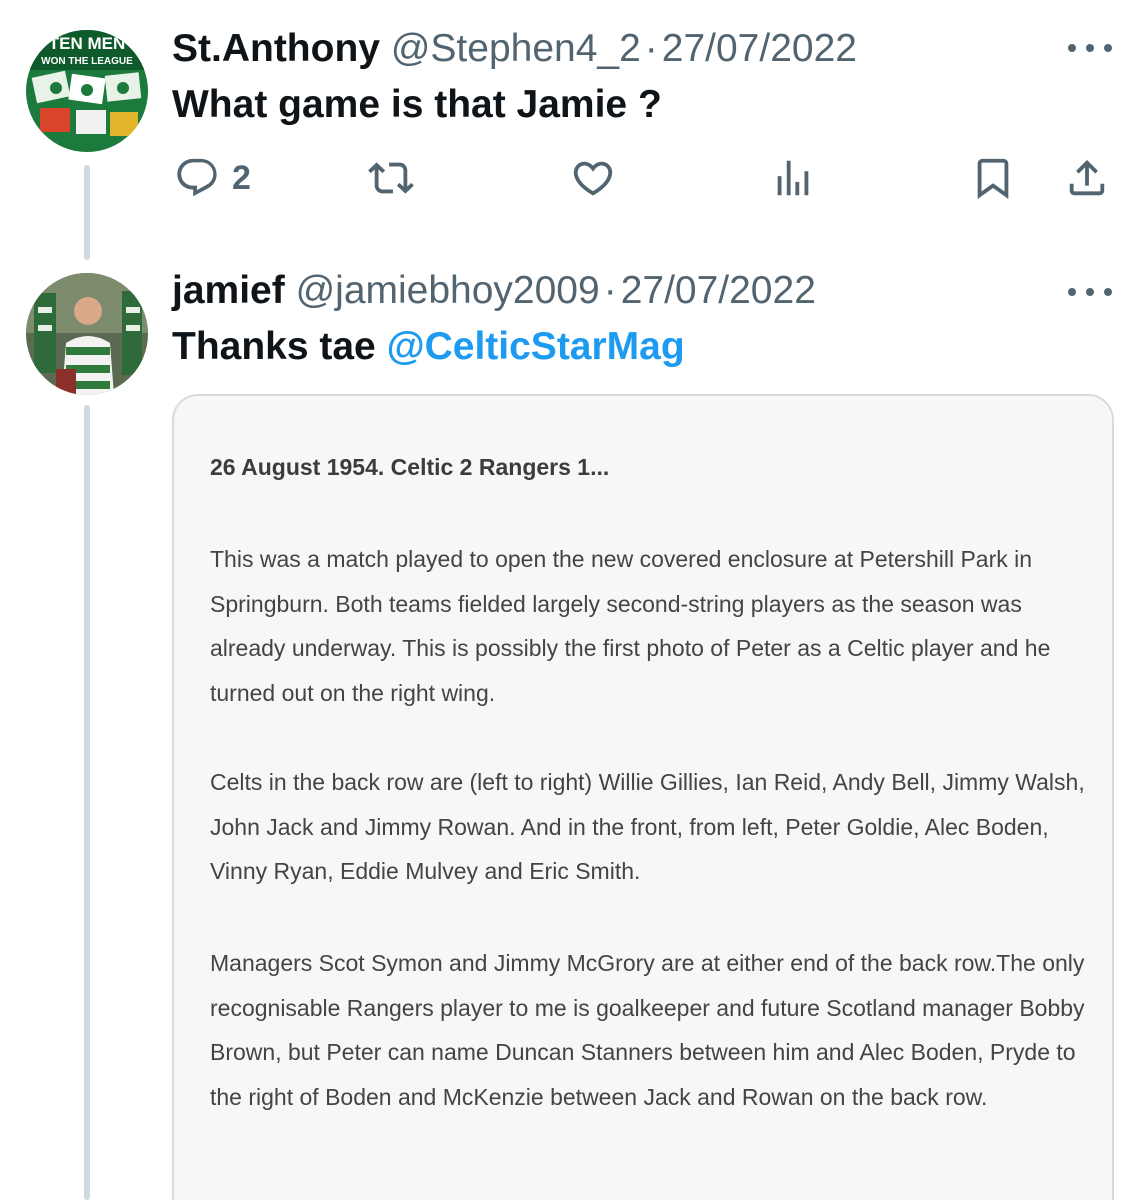 The height and width of the screenshot is (1200, 1141). I want to click on reply-button: 2, so click(212, 178).